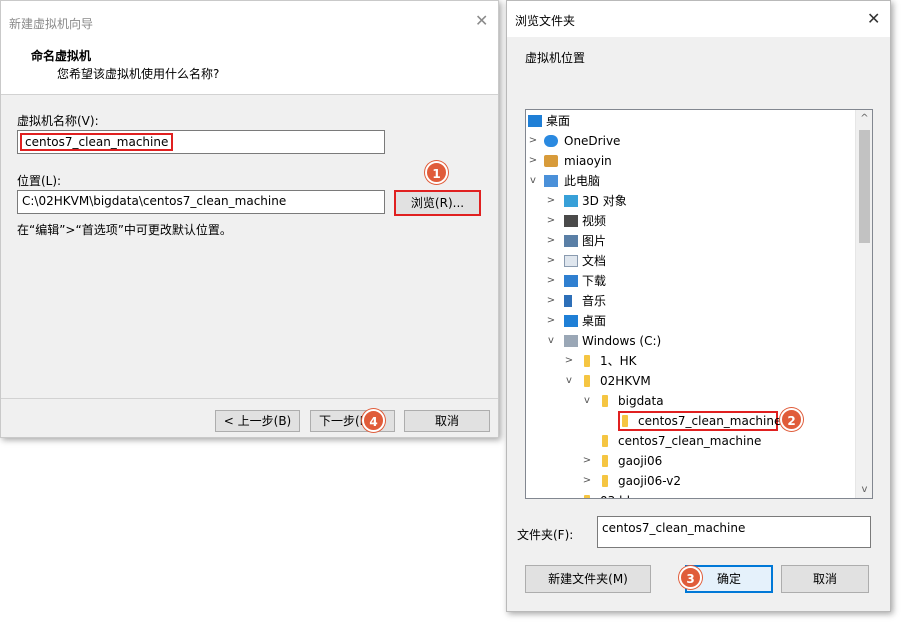 This screenshot has width=903, height=622. I want to click on downloads-icon, so click(571, 281).